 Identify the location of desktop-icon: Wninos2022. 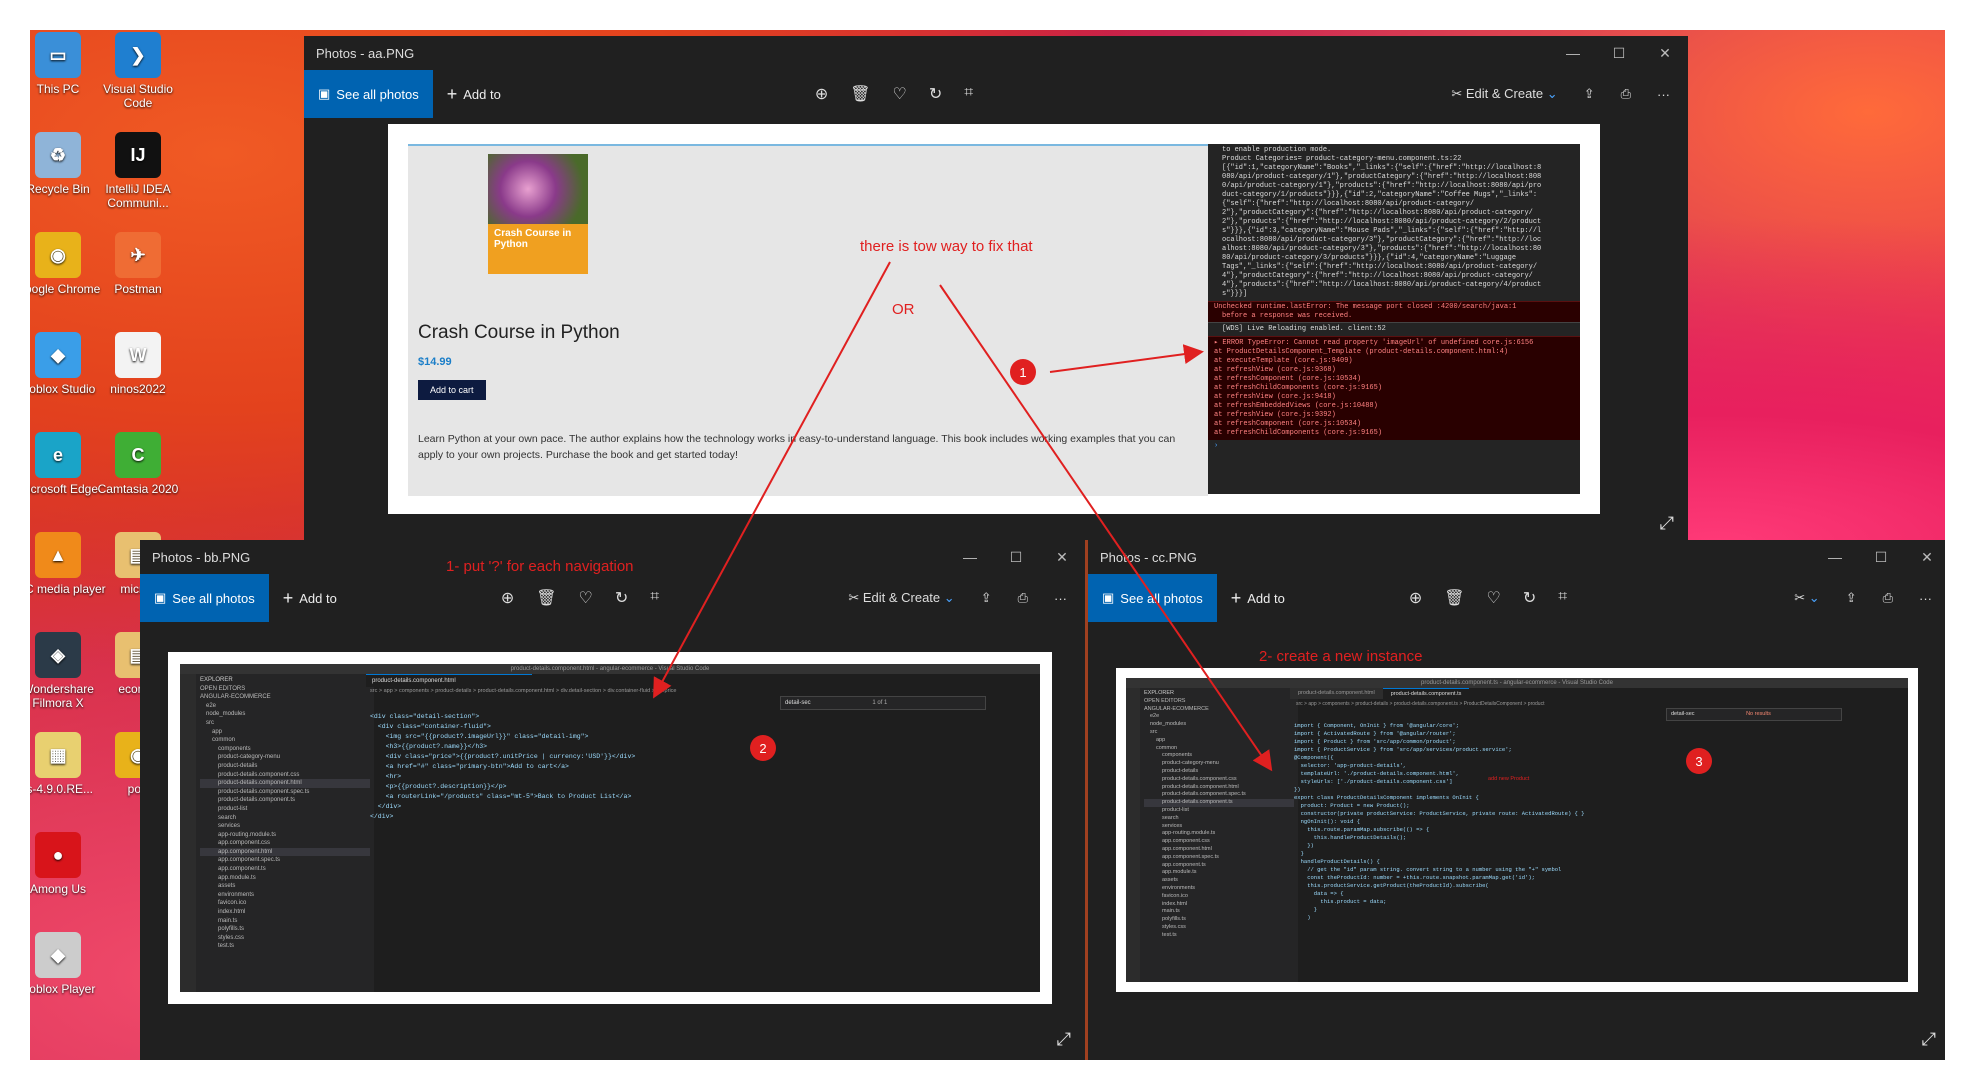
(138, 364).